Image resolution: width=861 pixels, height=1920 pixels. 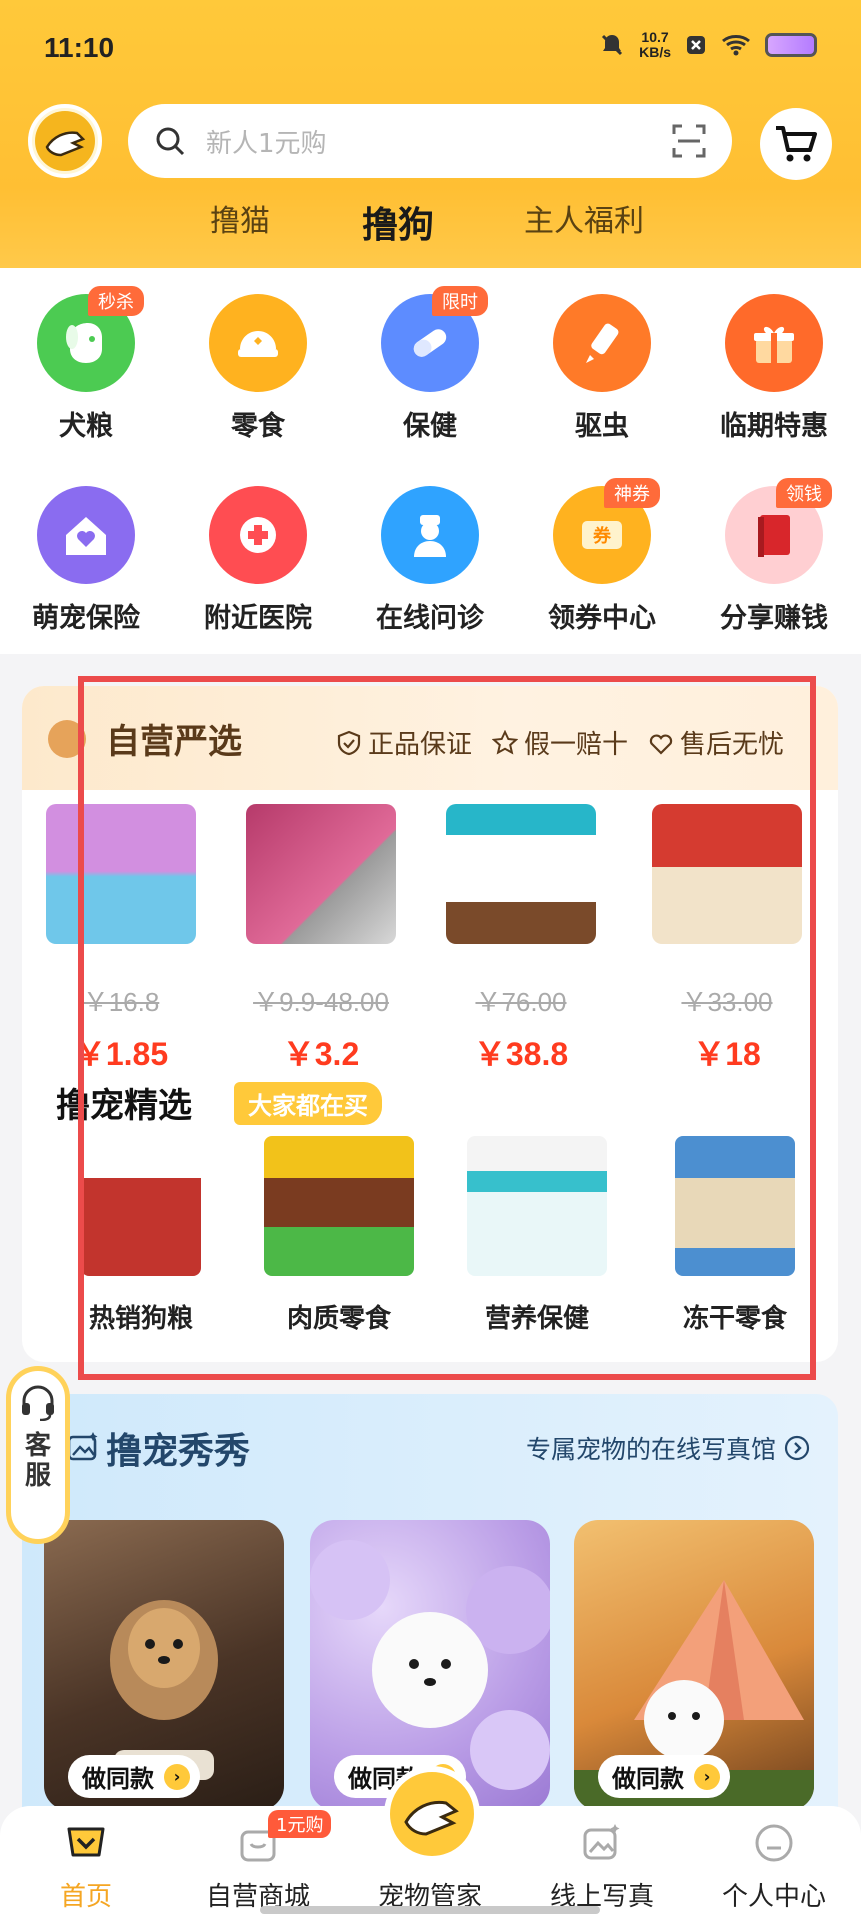 What do you see at coordinates (708, 45) in the screenshot?
I see `status-bar-icons: 10.7 KB/s` at bounding box center [708, 45].